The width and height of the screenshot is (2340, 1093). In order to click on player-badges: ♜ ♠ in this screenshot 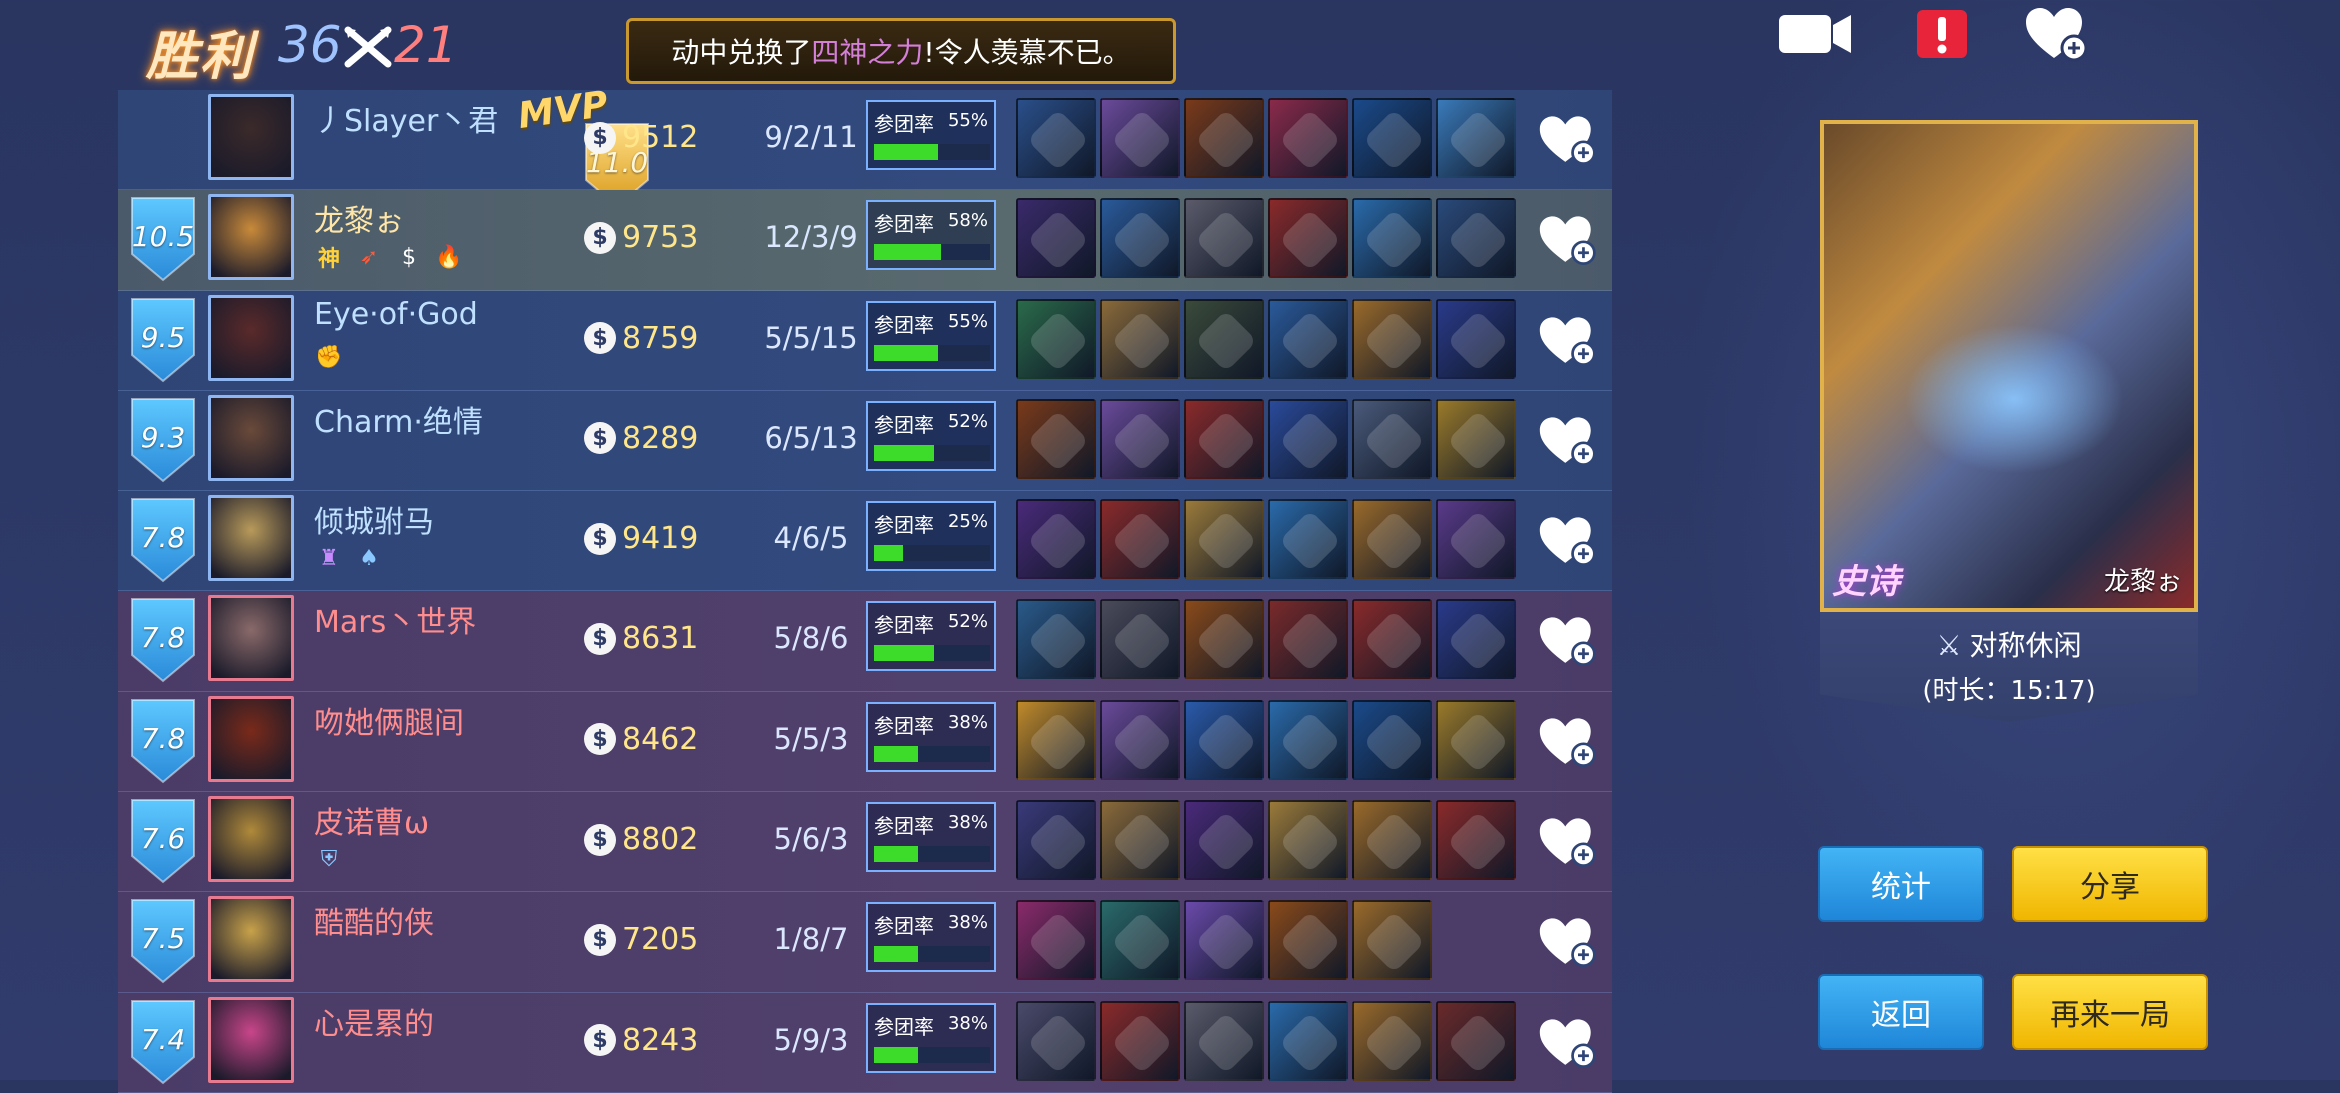, I will do `click(349, 558)`.